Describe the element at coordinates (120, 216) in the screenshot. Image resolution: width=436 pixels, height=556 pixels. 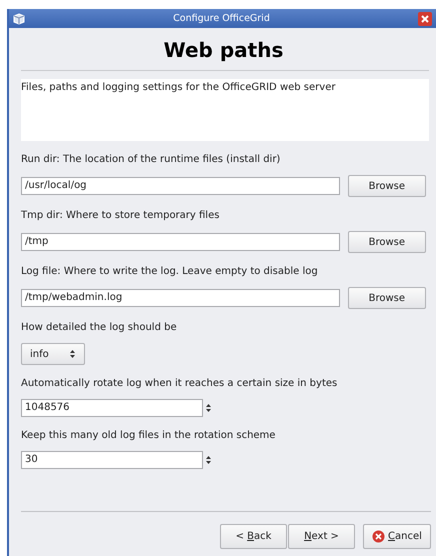
I see `field-label: Tmp dir: Where to store temporary files` at that location.